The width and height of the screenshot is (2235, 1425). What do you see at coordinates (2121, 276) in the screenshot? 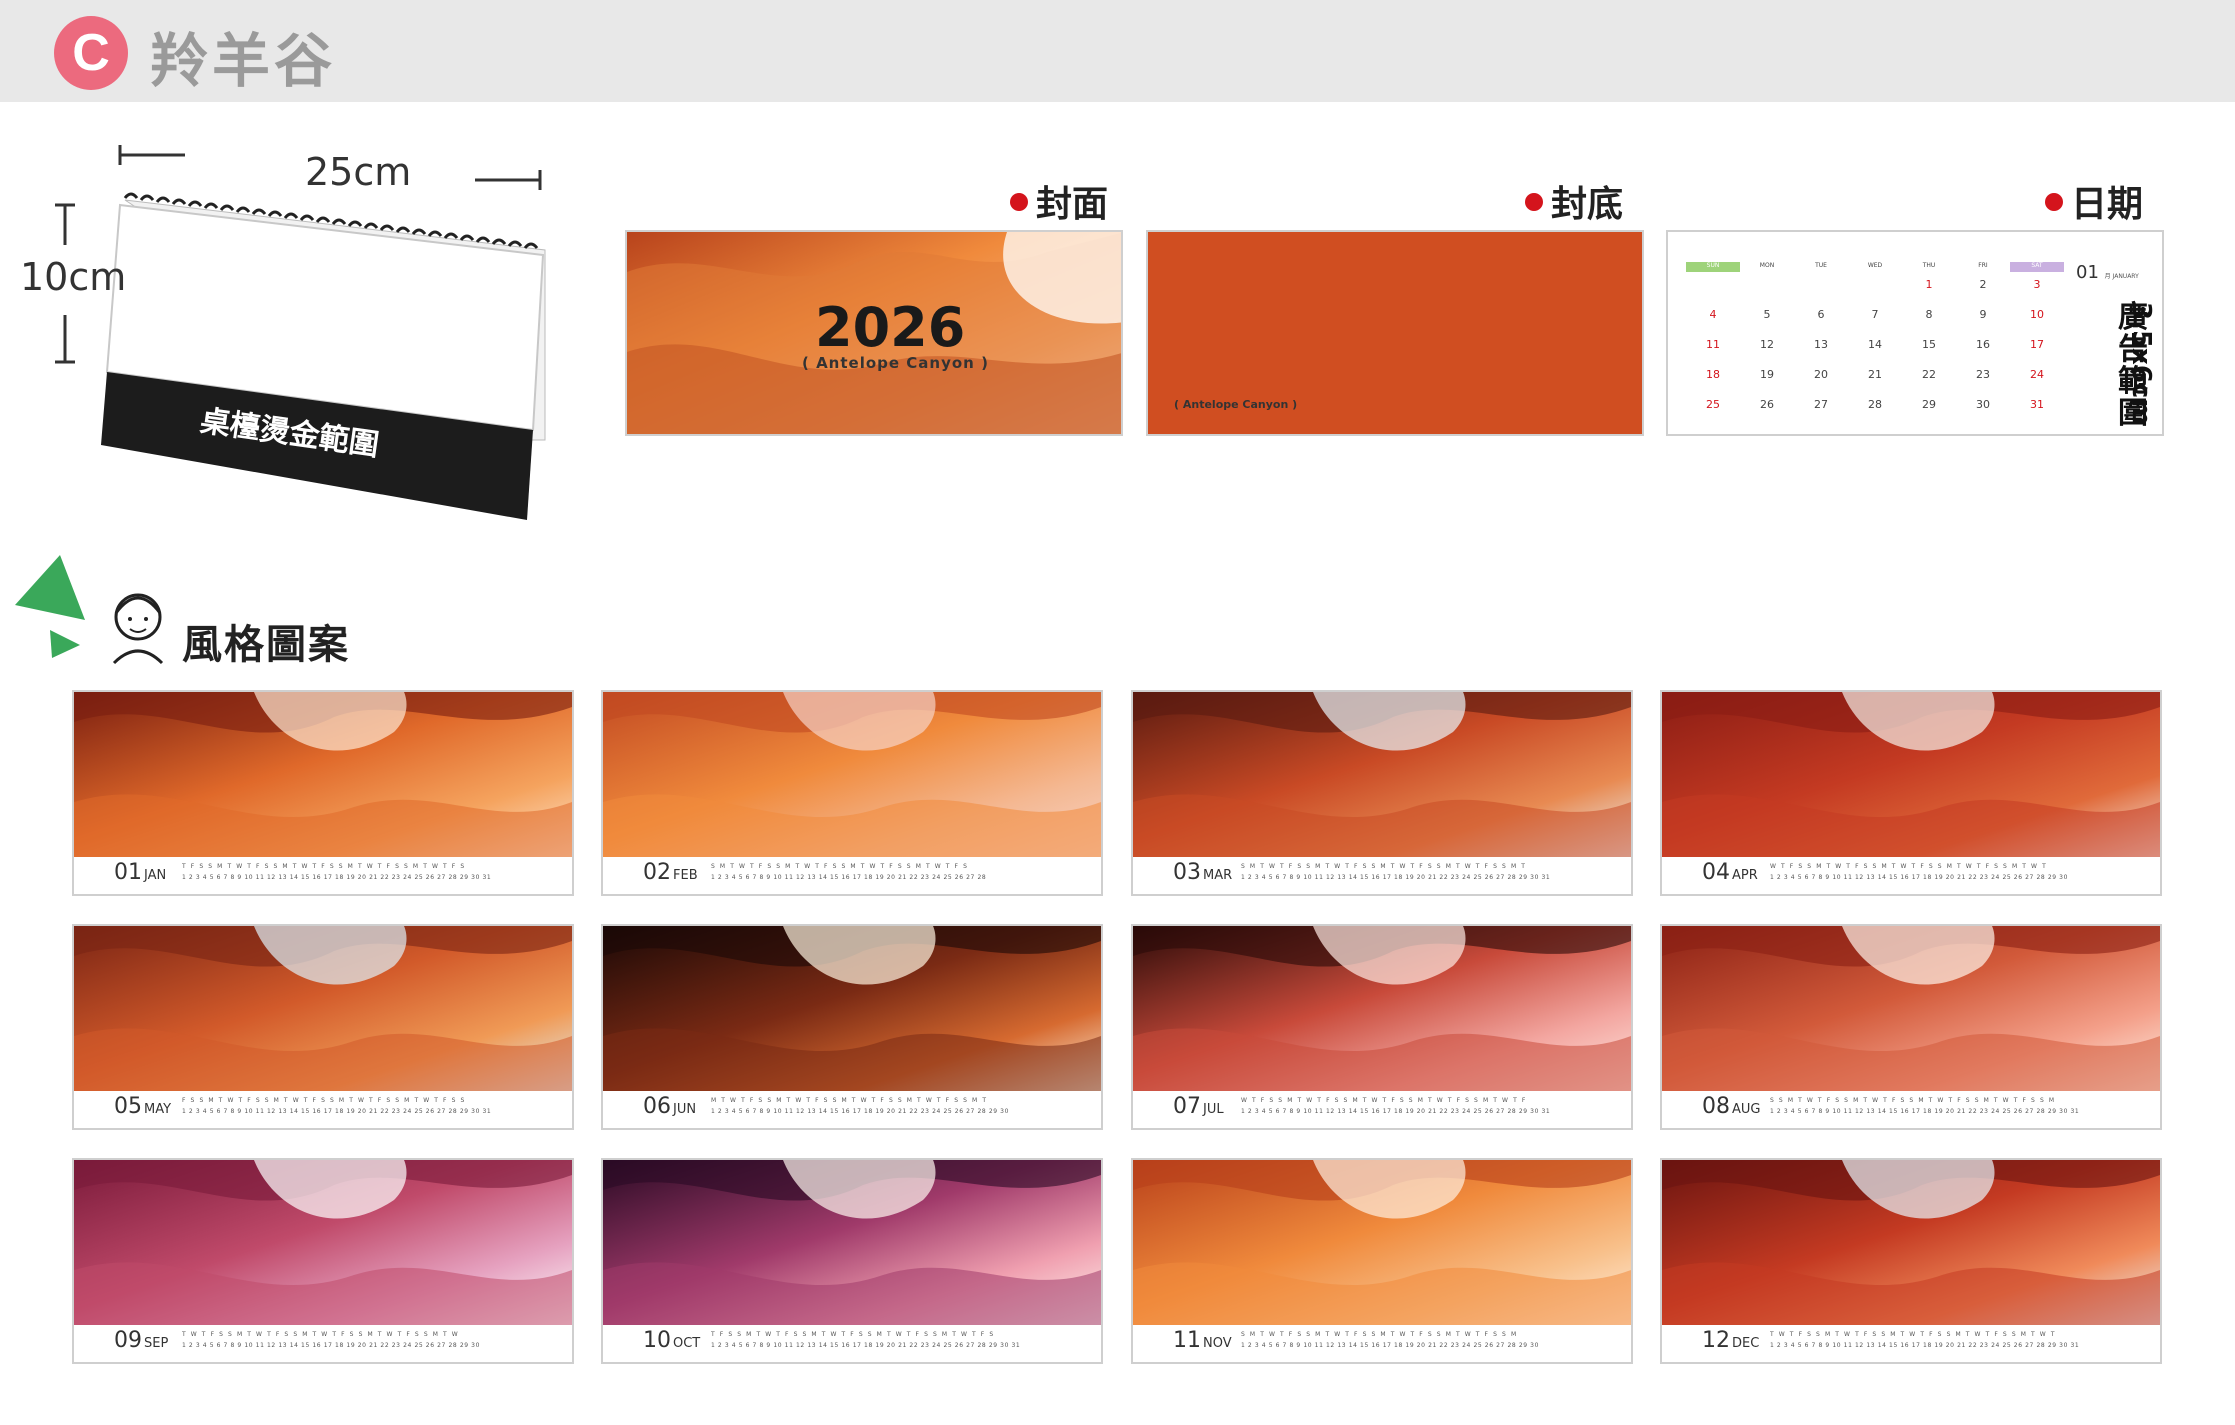
I see `date-page-month-name: 月 JANUARY` at bounding box center [2121, 276].